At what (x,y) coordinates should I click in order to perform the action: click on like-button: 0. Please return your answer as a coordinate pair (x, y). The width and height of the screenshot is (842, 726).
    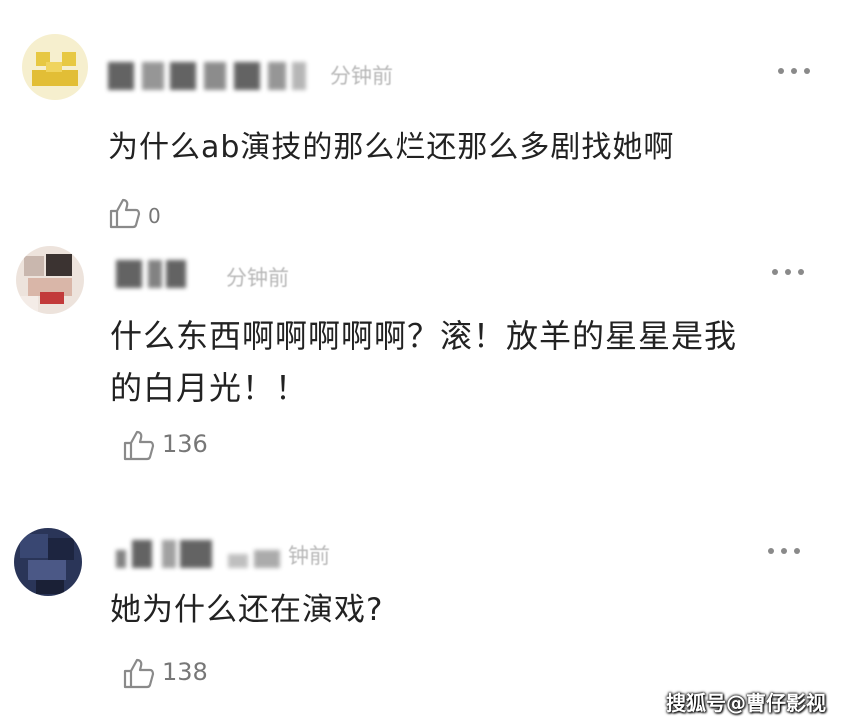
    Looking at the image, I should click on (148, 214).